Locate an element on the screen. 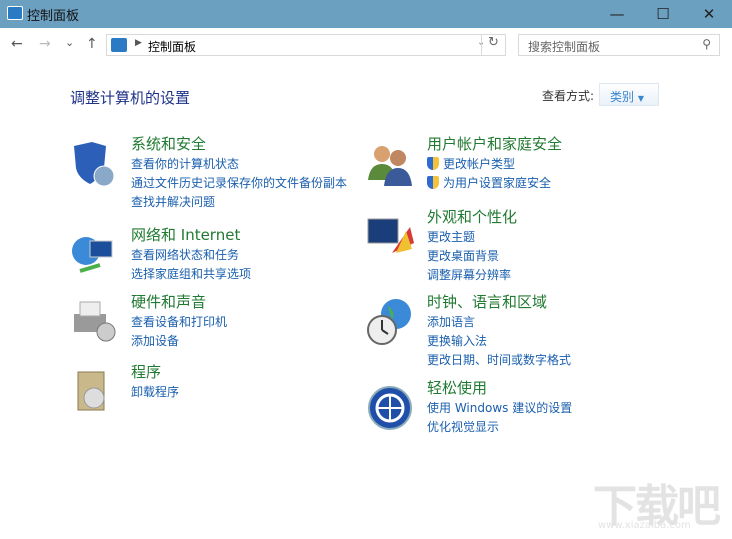 Image resolution: width=732 pixels, height=539 pixels. monitor-palette-icon is located at coordinates (390, 235).